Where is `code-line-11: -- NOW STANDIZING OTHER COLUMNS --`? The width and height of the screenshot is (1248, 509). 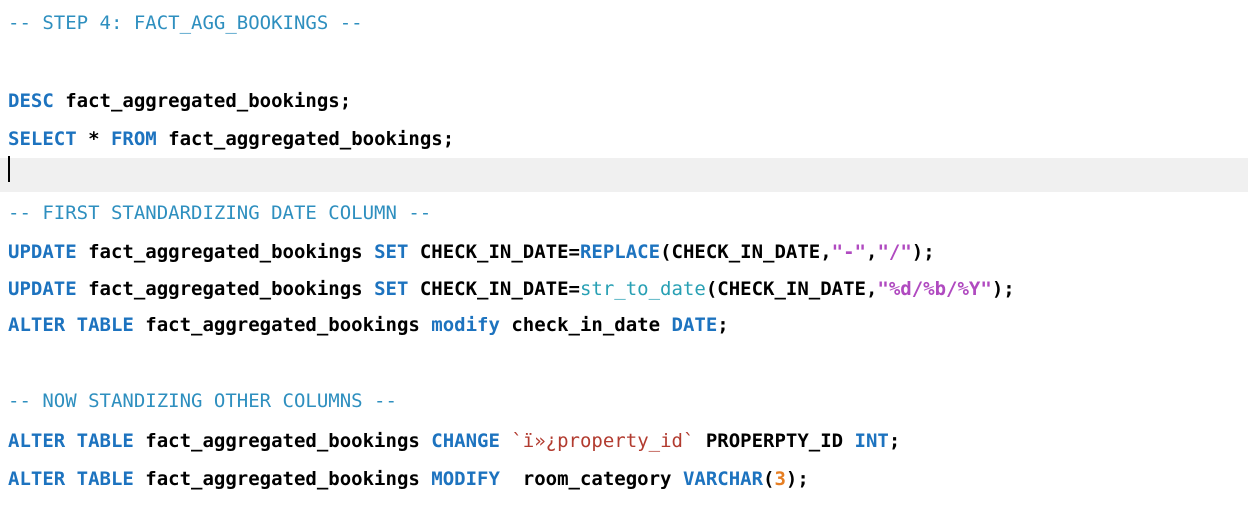
code-line-11: -- NOW STANDIZING OTHER COLUMNS -- is located at coordinates (624, 401).